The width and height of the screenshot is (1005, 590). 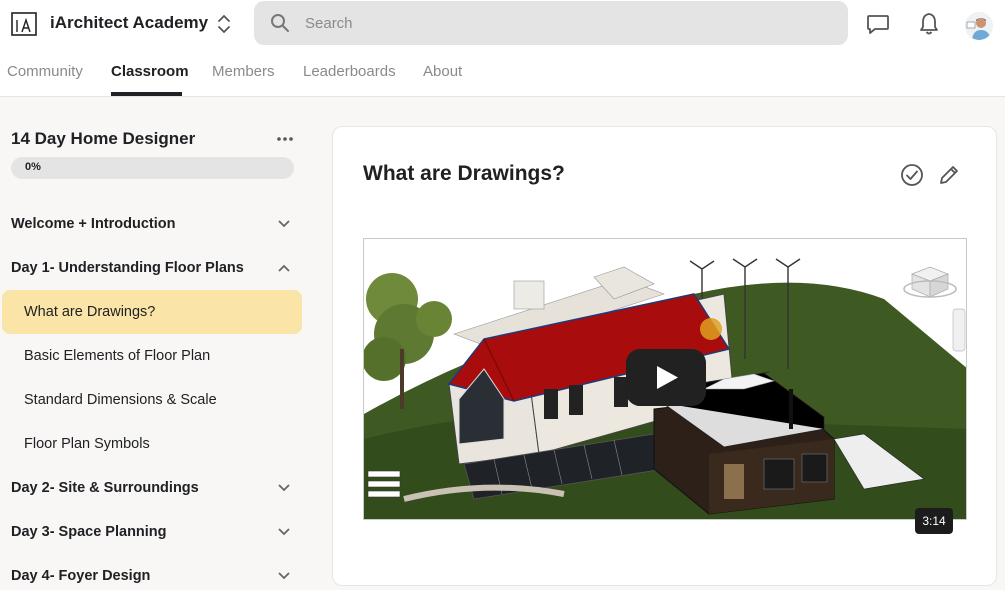 What do you see at coordinates (152, 168) in the screenshot?
I see `course-progress-bar: 0%` at bounding box center [152, 168].